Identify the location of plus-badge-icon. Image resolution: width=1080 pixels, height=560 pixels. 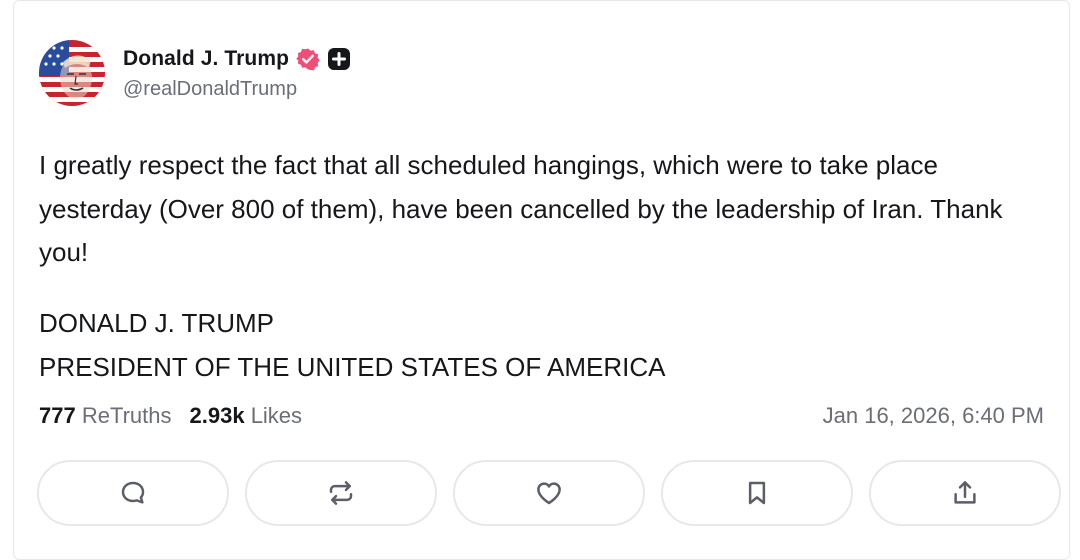
(339, 59).